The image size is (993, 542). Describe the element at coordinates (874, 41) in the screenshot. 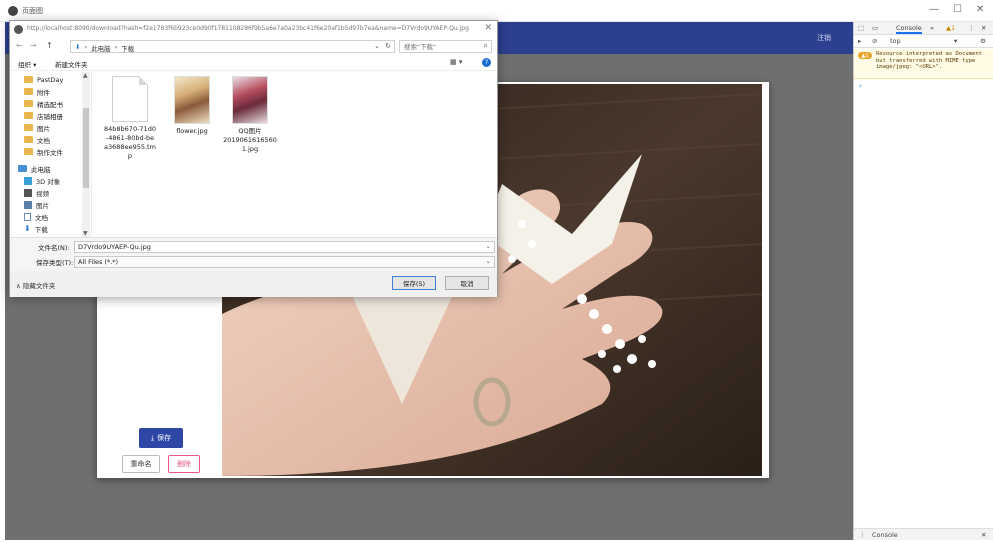

I see `clear-console-icon: ⊘` at that location.